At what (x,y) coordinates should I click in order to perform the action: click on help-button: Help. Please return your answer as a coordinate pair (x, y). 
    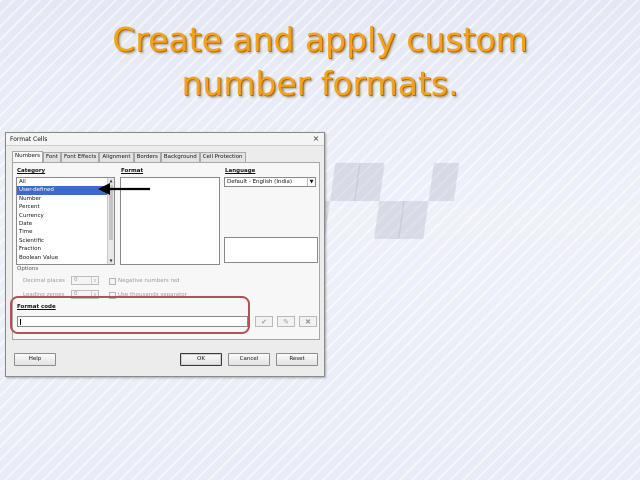
    Looking at the image, I should click on (35, 359).